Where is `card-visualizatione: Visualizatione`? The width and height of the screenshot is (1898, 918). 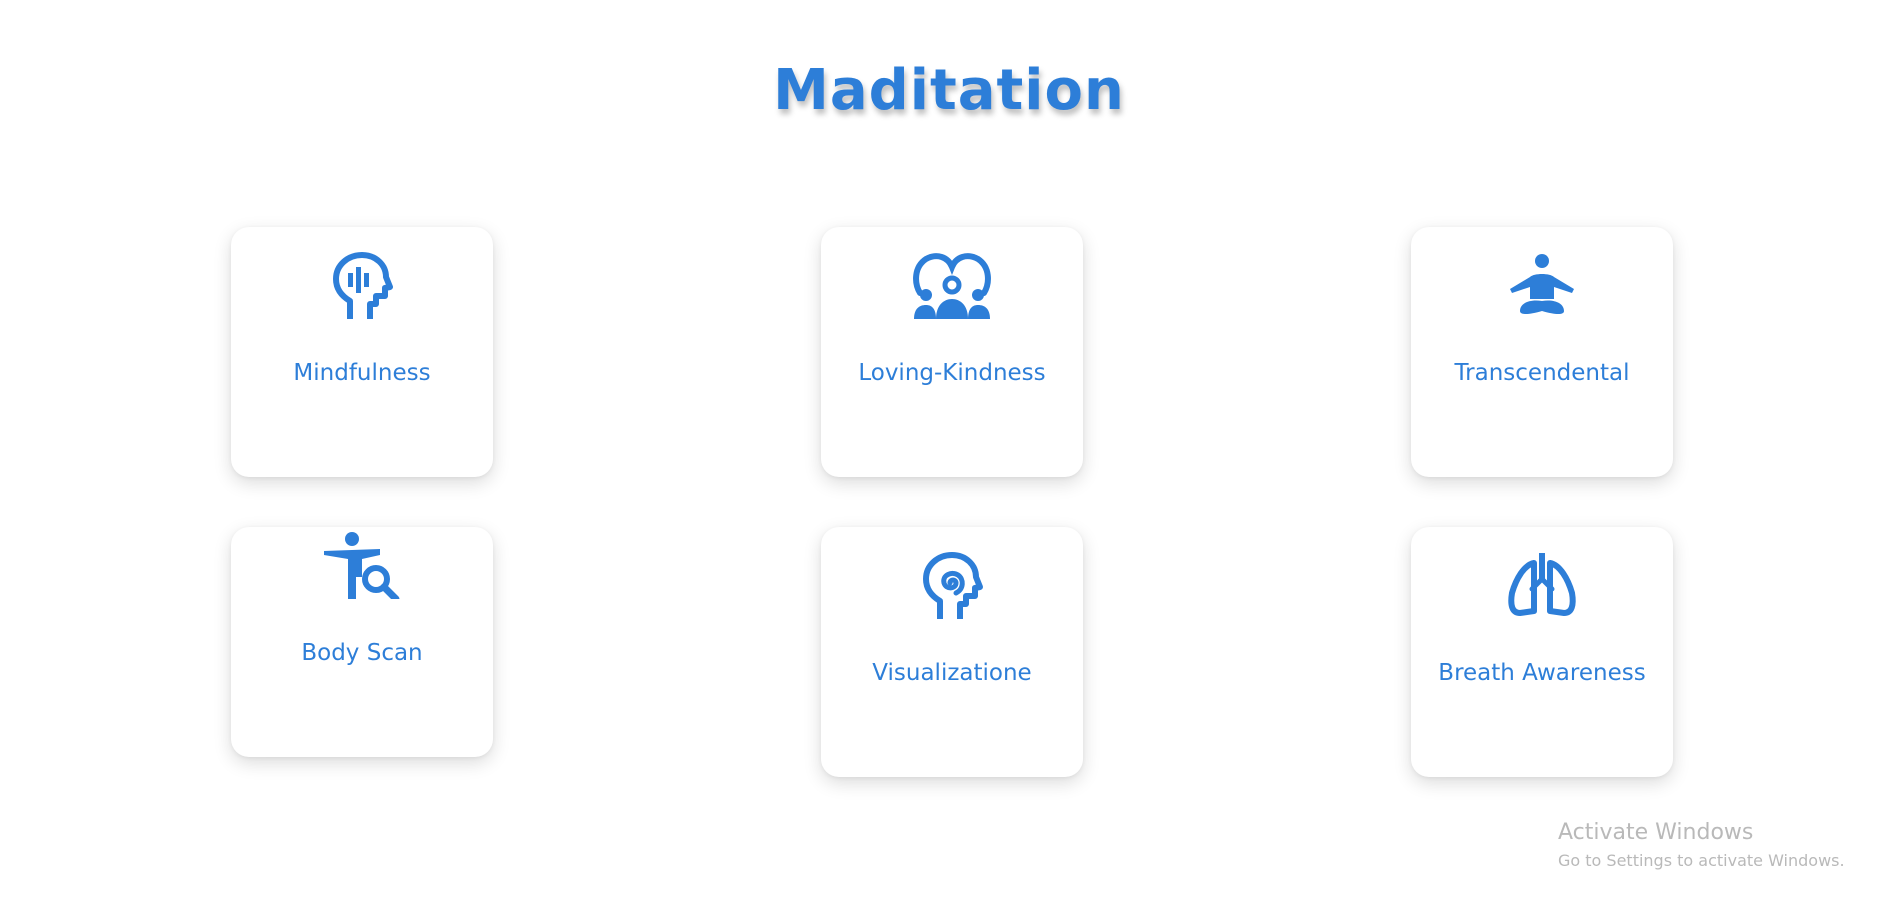
card-visualizatione: Visualizatione is located at coordinates (952, 652).